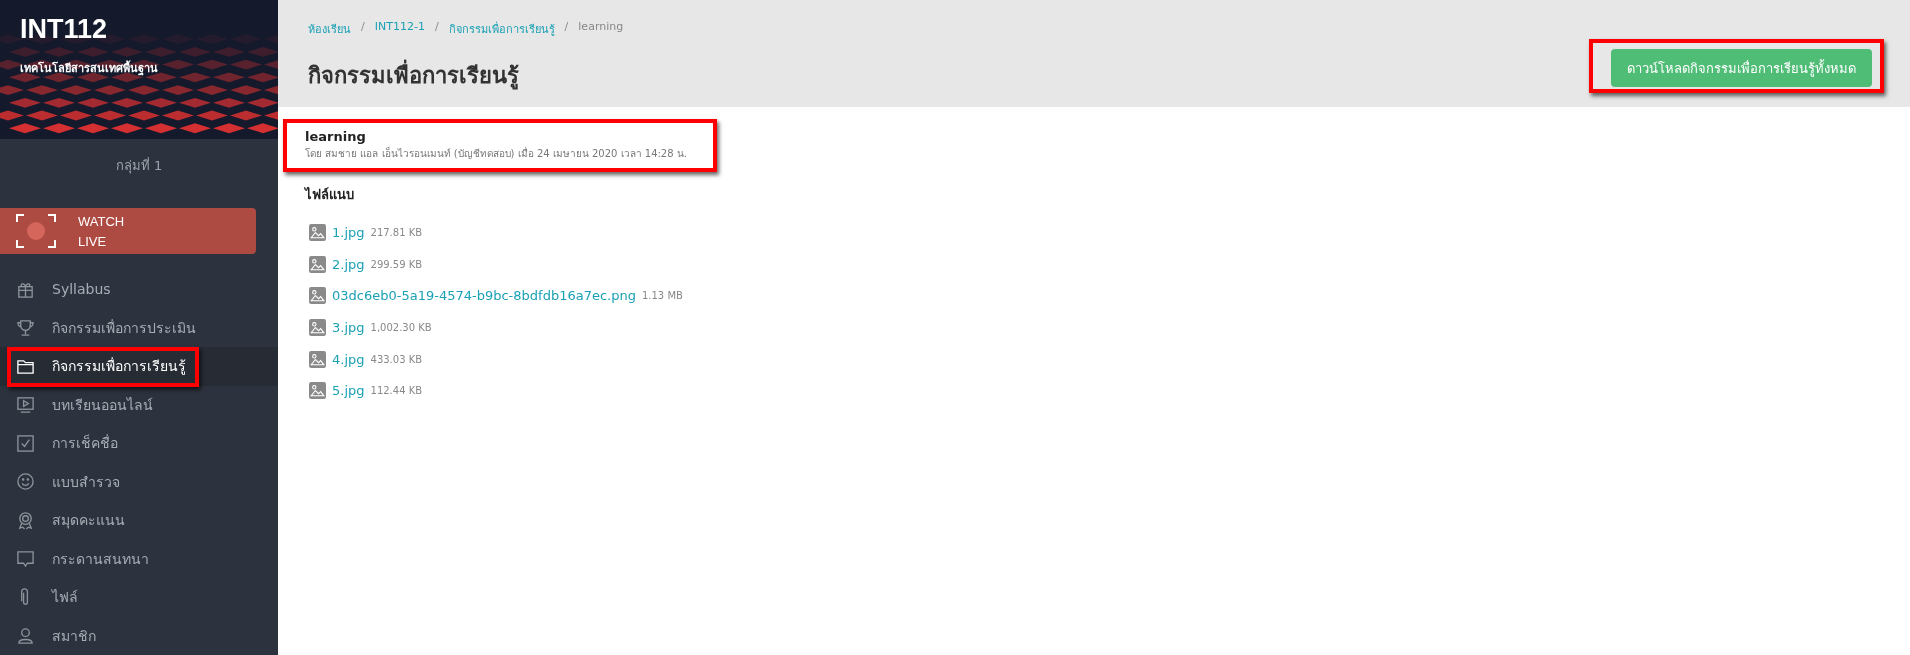  What do you see at coordinates (330, 195) in the screenshot?
I see `attachments-heading: ไฟล์แนบ` at bounding box center [330, 195].